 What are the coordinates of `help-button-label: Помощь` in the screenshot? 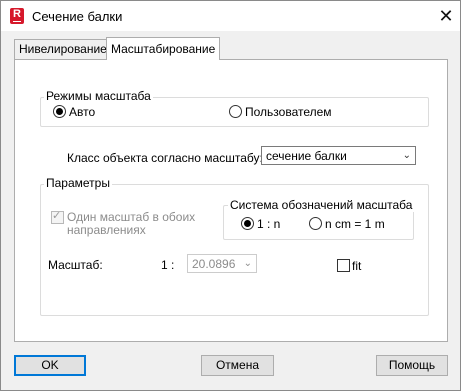 It's located at (412, 365).